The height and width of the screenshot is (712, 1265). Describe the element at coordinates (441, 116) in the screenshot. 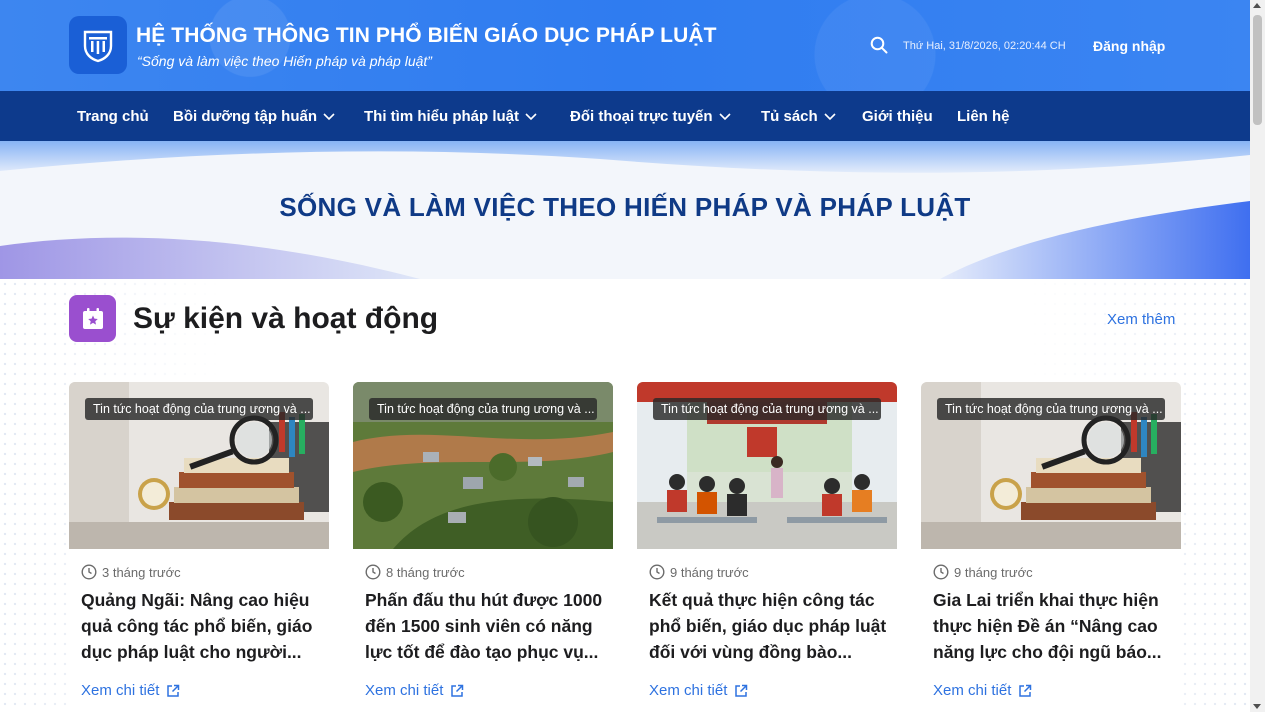

I see `nav-item-label: Thi tìm hiểu pháp luật` at that location.